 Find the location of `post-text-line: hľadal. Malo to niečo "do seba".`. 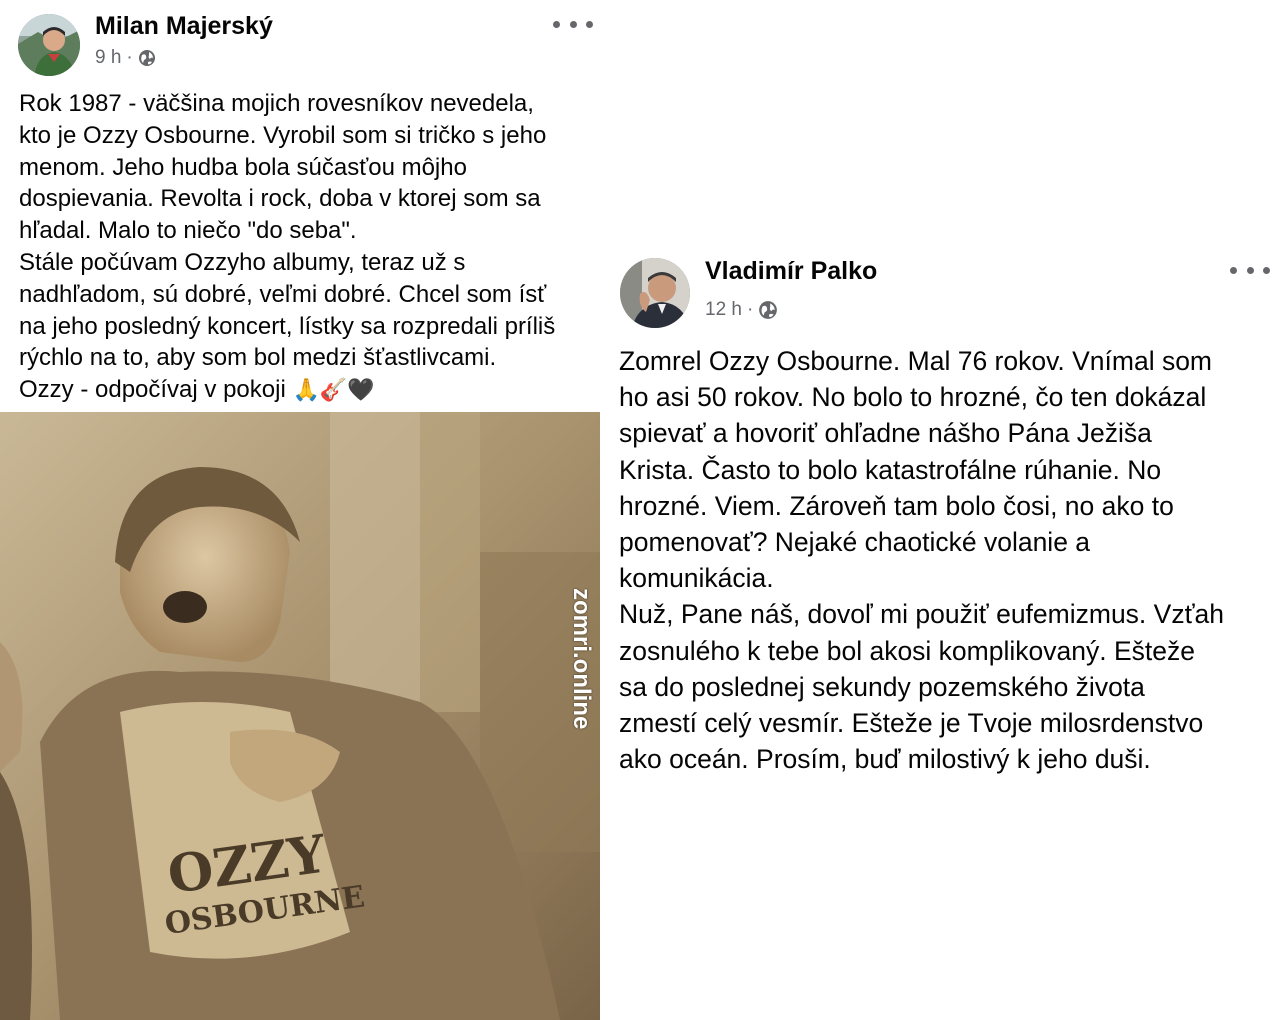

post-text-line: hľadal. Malo to niečo "do seba". is located at coordinates (188, 231).